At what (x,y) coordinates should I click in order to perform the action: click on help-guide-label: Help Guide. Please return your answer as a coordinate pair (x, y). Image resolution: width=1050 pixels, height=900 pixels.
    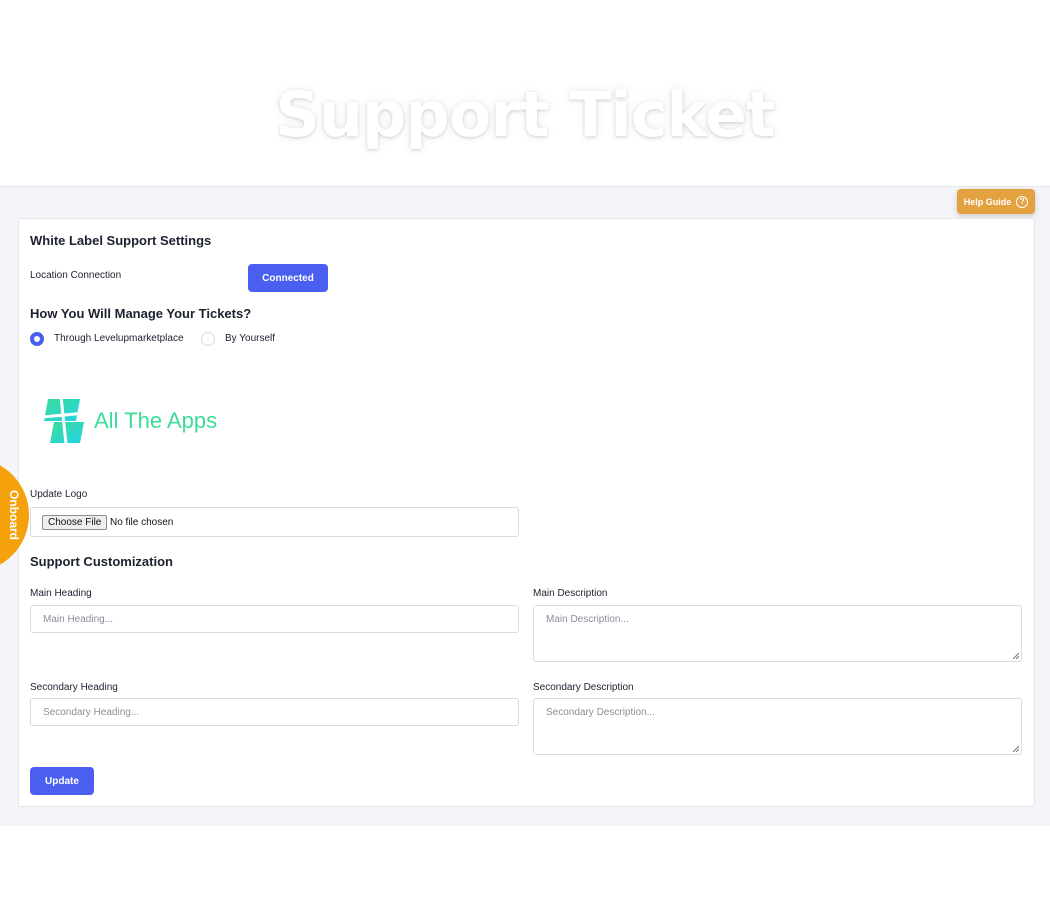
    Looking at the image, I should click on (987, 201).